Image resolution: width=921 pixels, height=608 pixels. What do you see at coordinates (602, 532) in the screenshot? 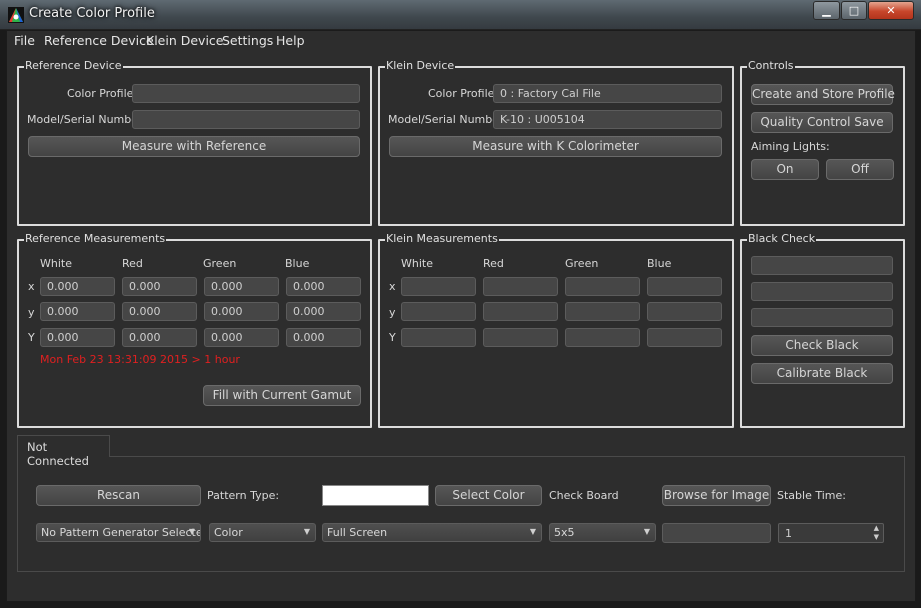
I see `checkboard-grid-select: 5x5 ▼` at bounding box center [602, 532].